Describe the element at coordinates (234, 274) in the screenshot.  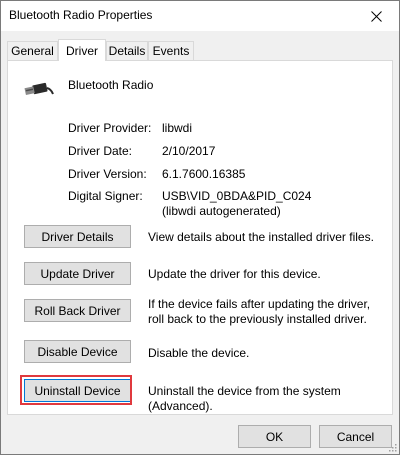
I see `update-driver-description: Update the driver for this device.` at that location.